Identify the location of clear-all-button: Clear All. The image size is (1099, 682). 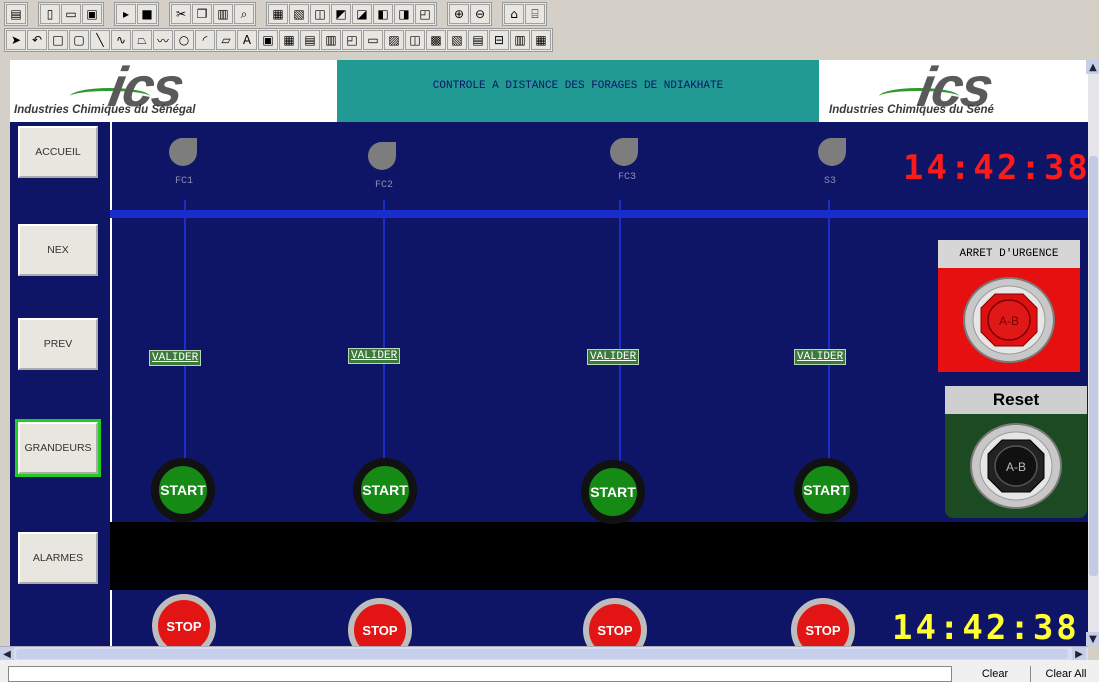
(1066, 674).